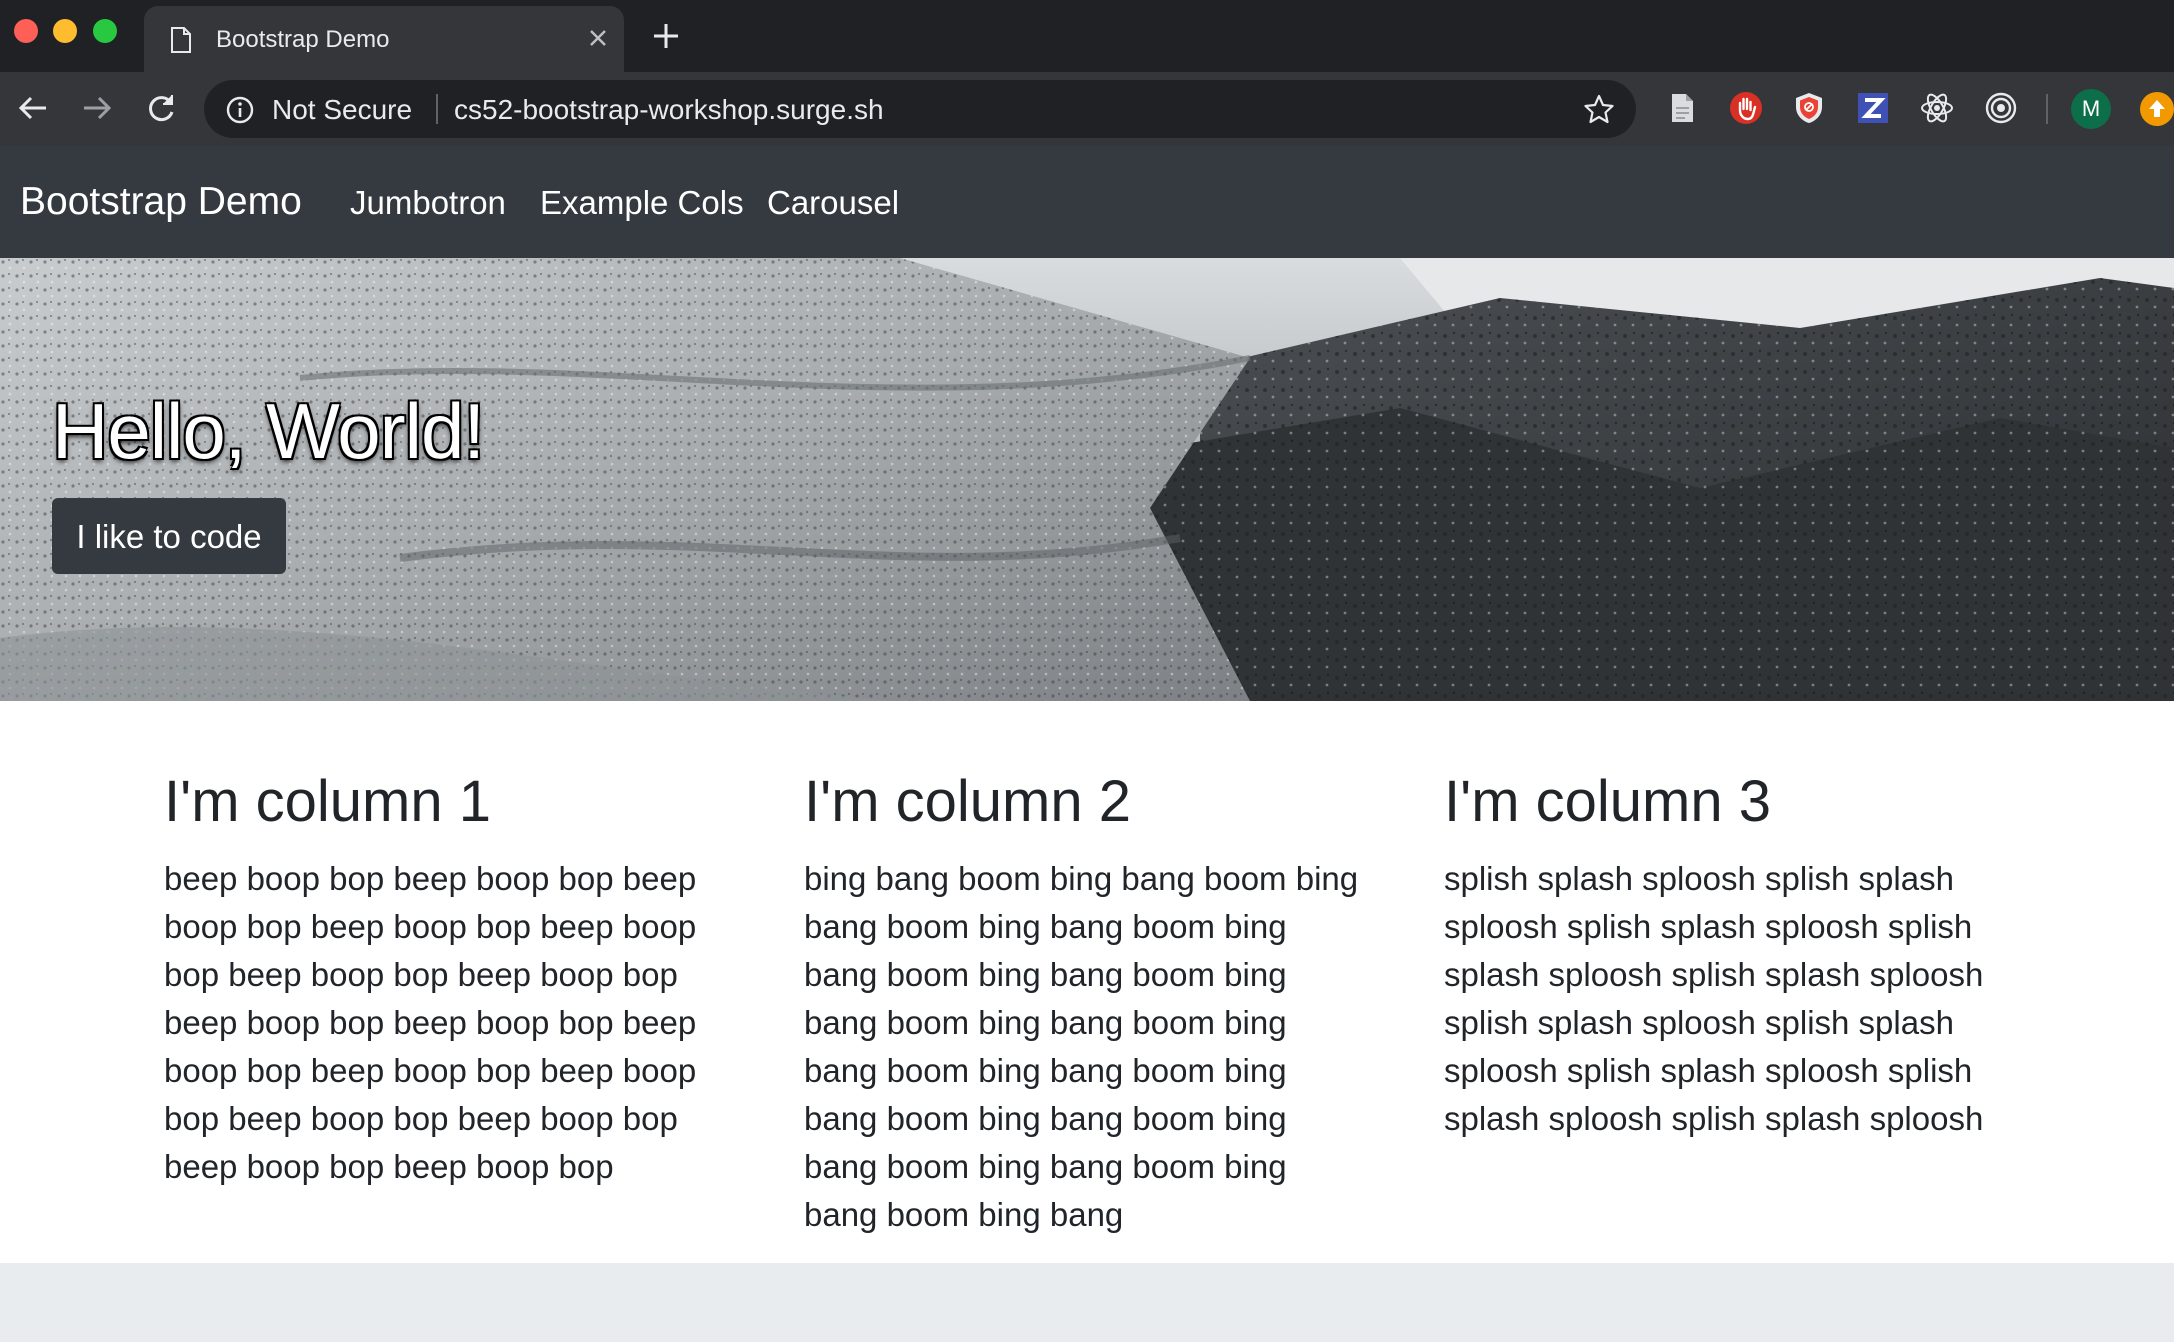 The height and width of the screenshot is (1342, 2174). I want to click on nav-link-jumbotron: Jumbotron, so click(428, 203).